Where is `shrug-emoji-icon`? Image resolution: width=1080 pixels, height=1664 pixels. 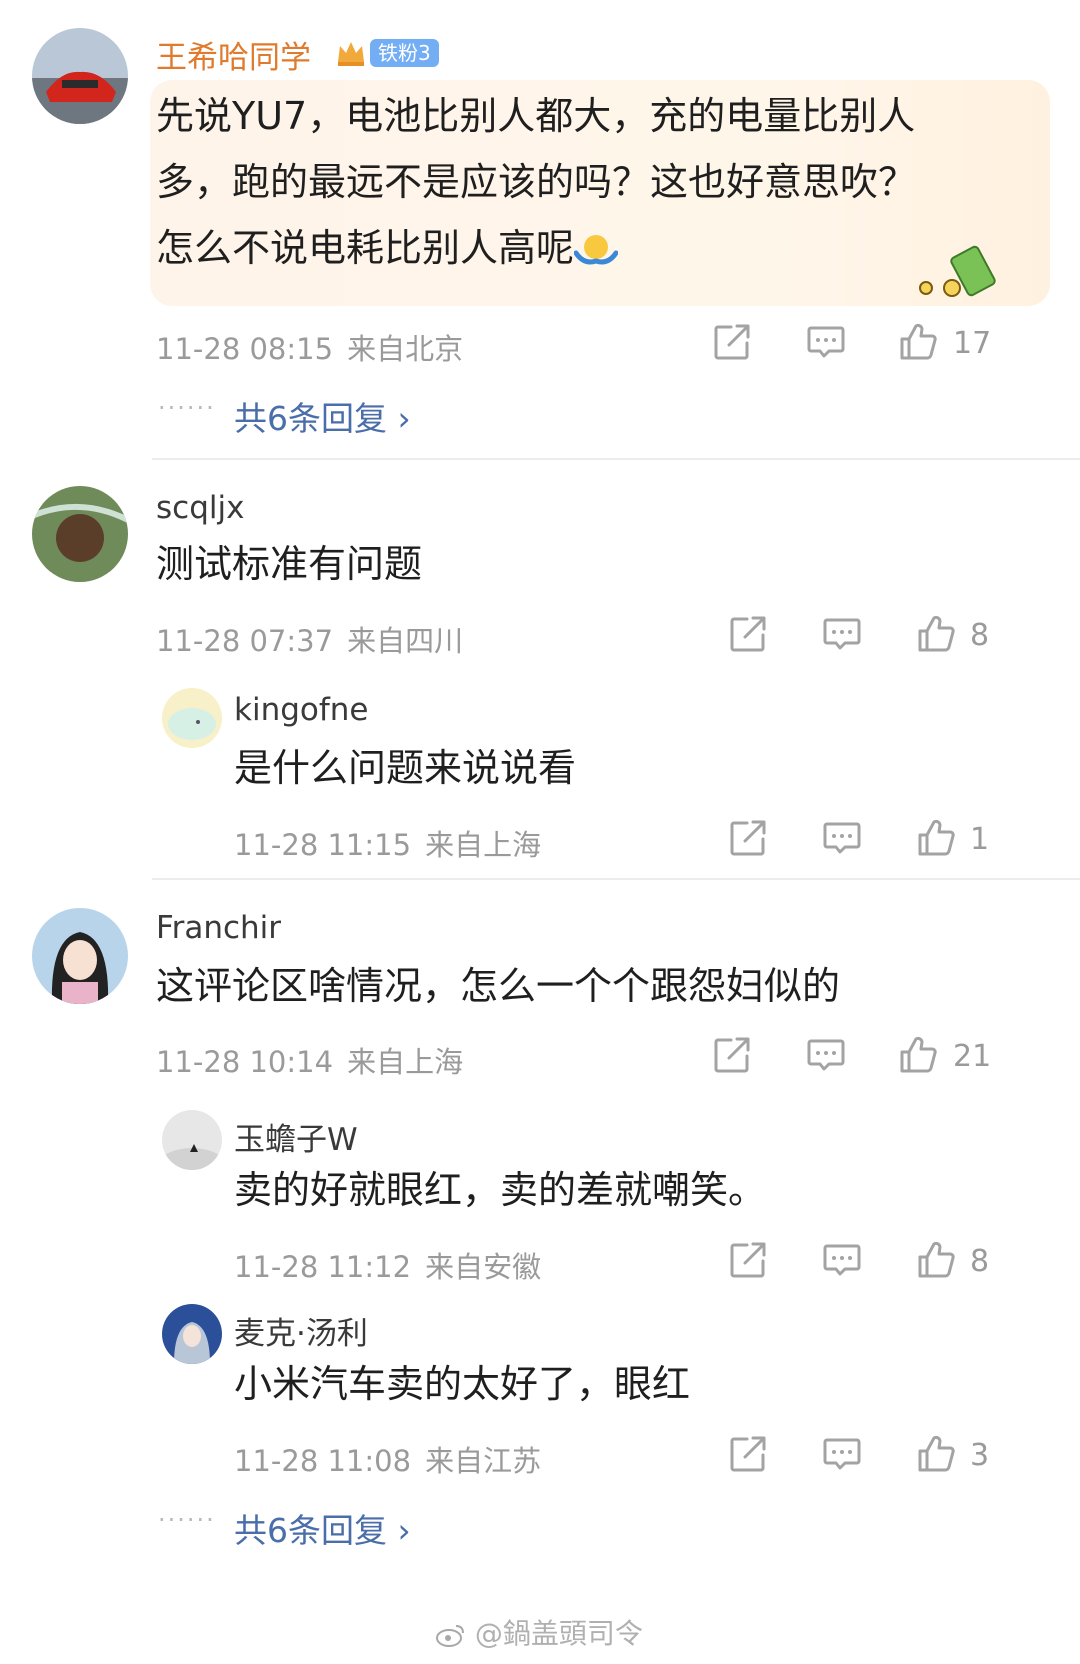
shrug-emoji-icon is located at coordinates (596, 249).